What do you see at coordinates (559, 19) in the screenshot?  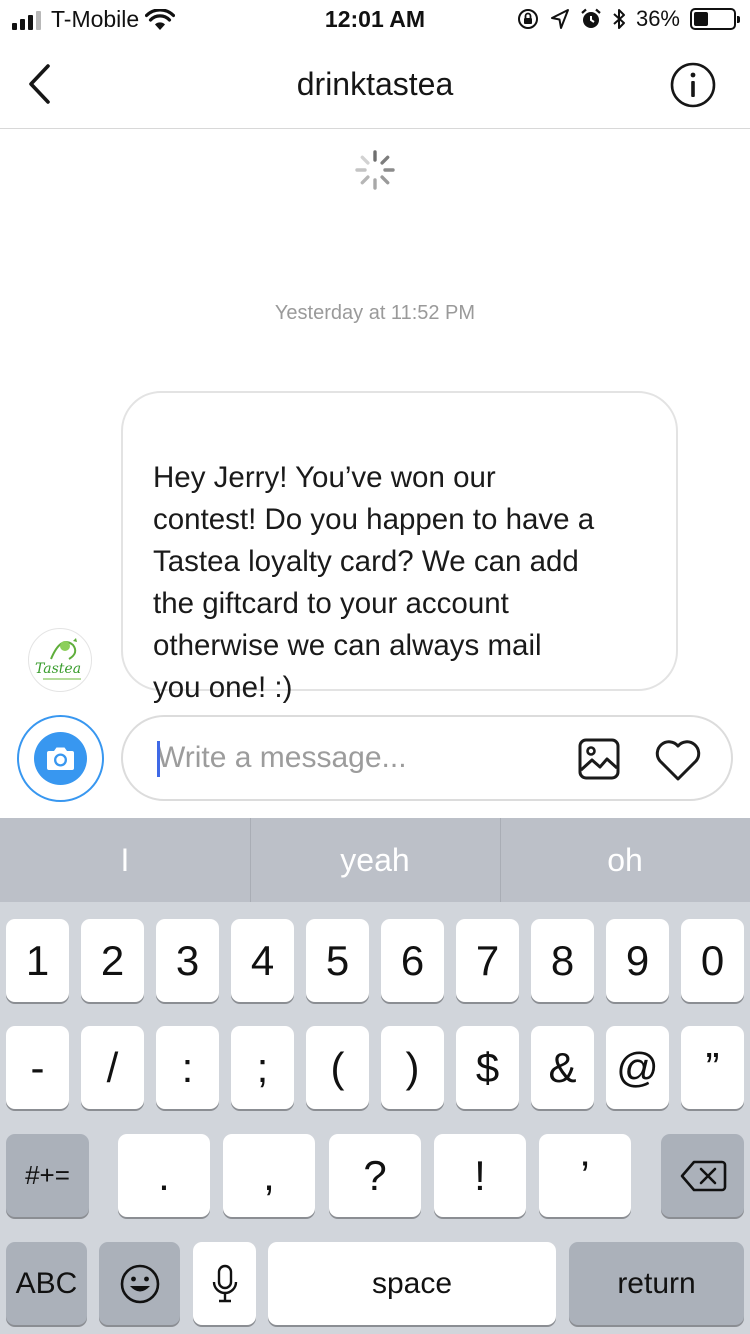 I see `location-icon` at bounding box center [559, 19].